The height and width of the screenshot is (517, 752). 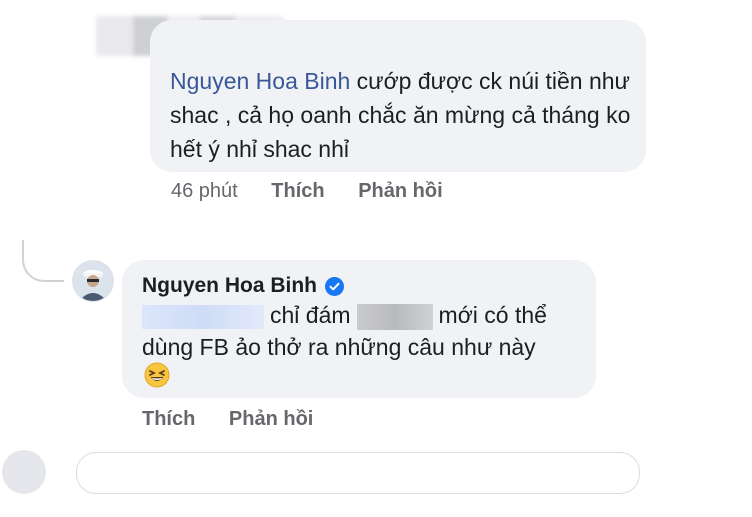 I want to click on reply-thread-line, so click(x=43, y=261).